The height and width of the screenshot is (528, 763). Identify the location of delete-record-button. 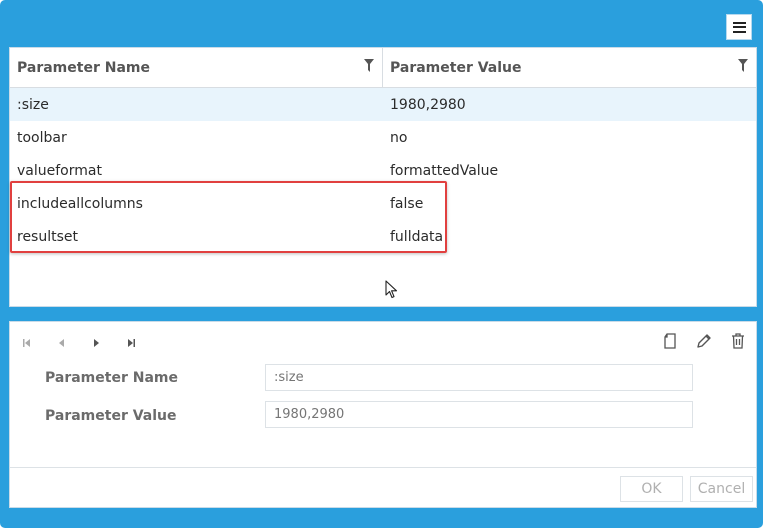
(738, 341).